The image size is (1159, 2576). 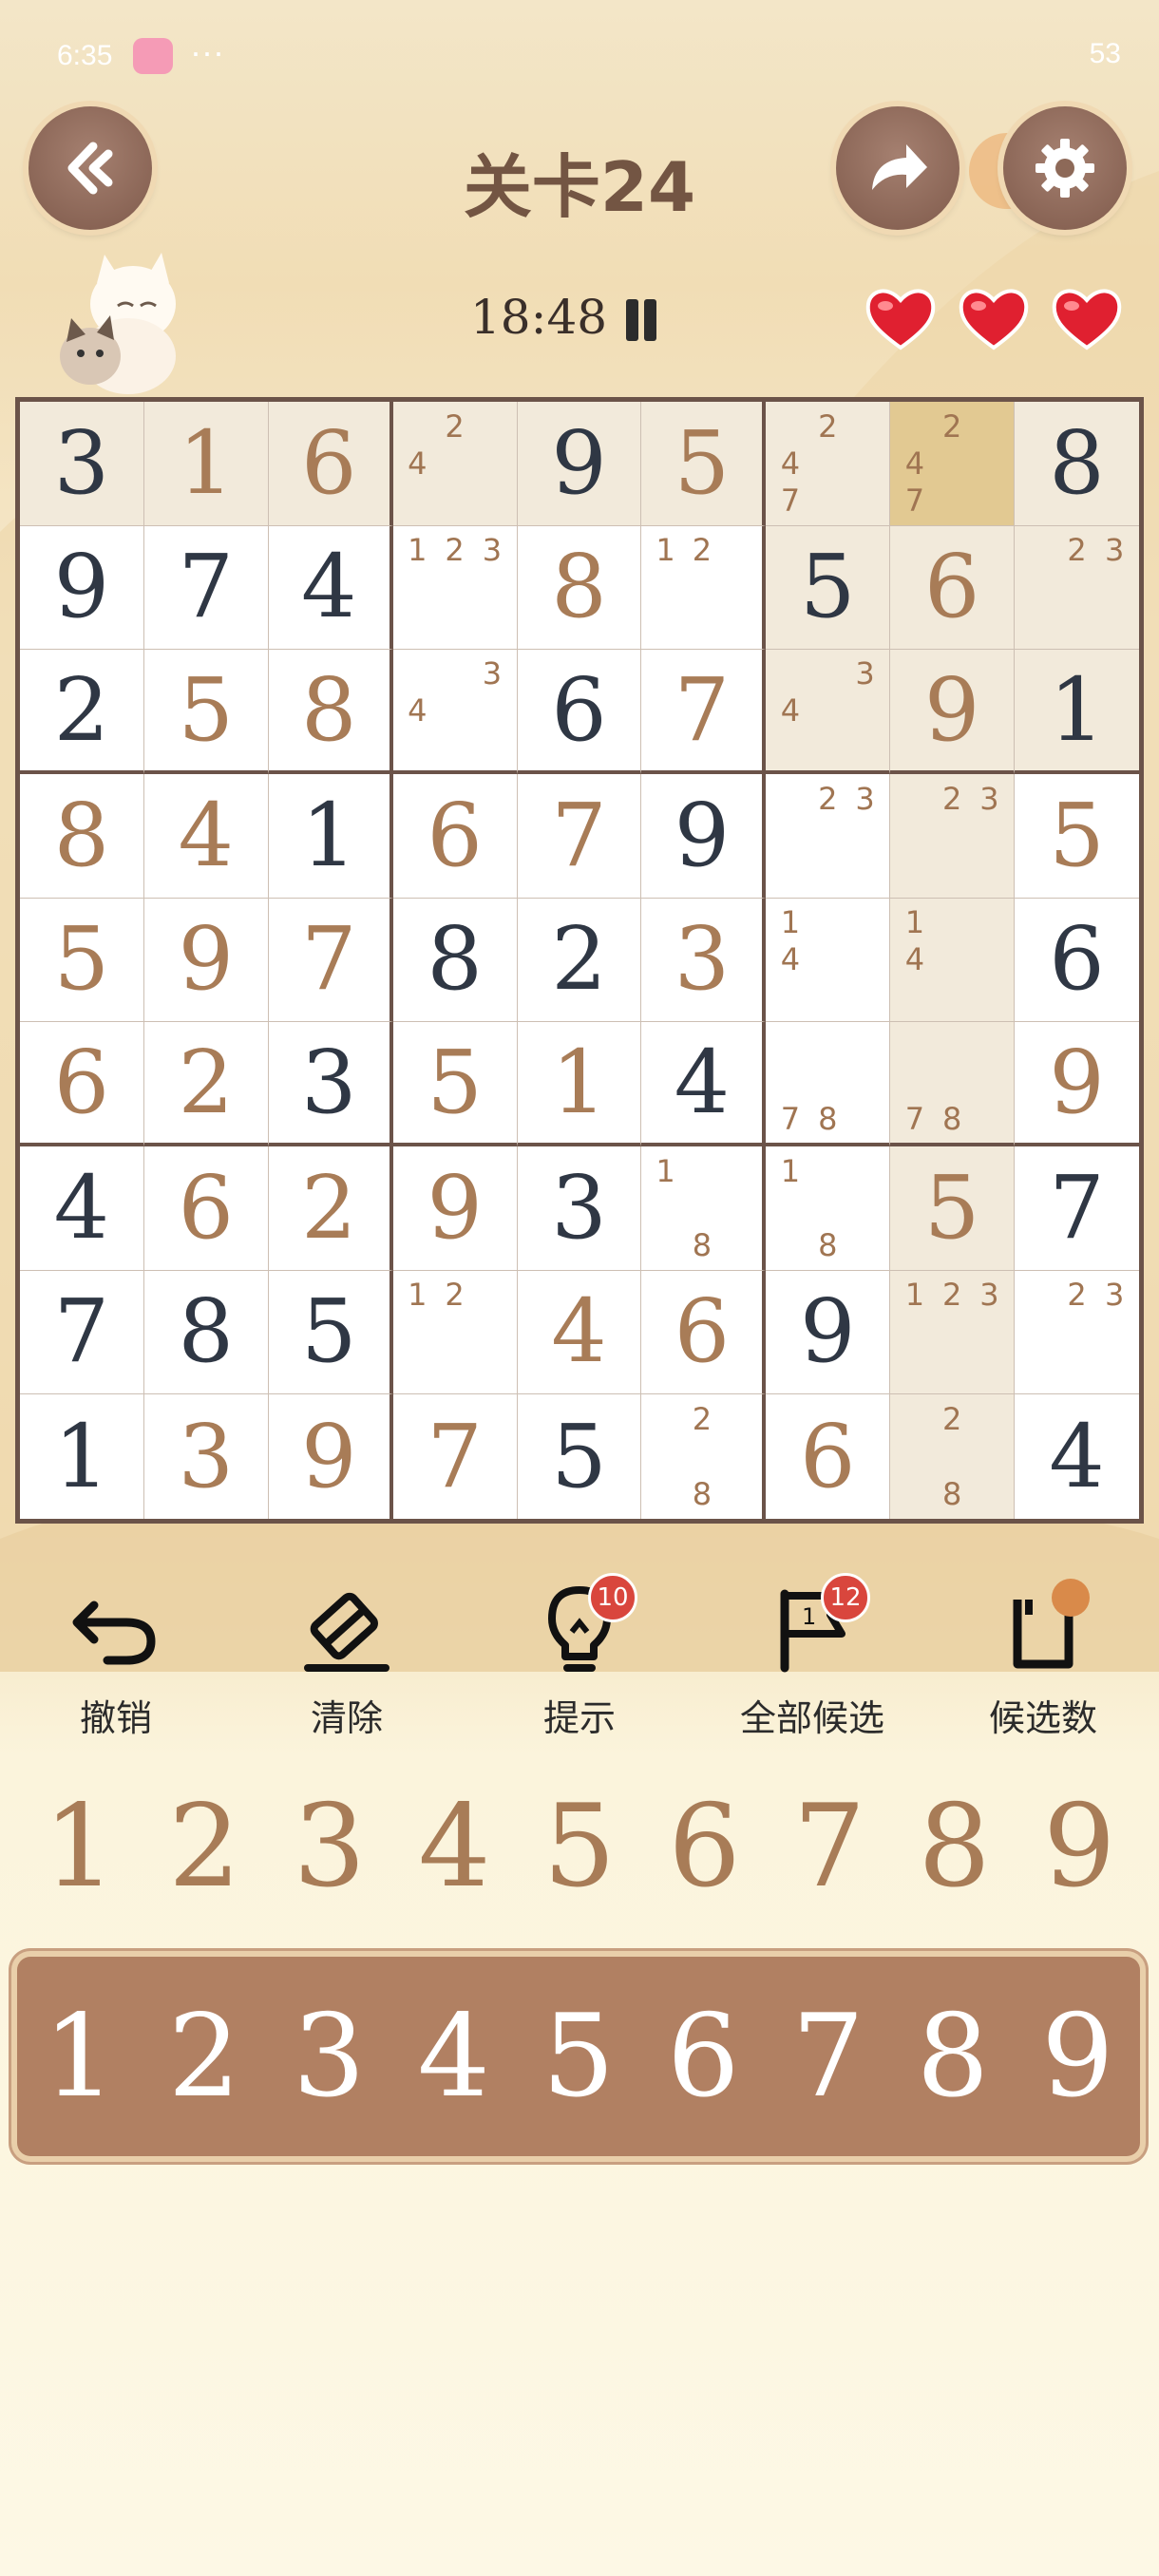 I want to click on number-pad-key-9: 9, so click(x=1077, y=2057).